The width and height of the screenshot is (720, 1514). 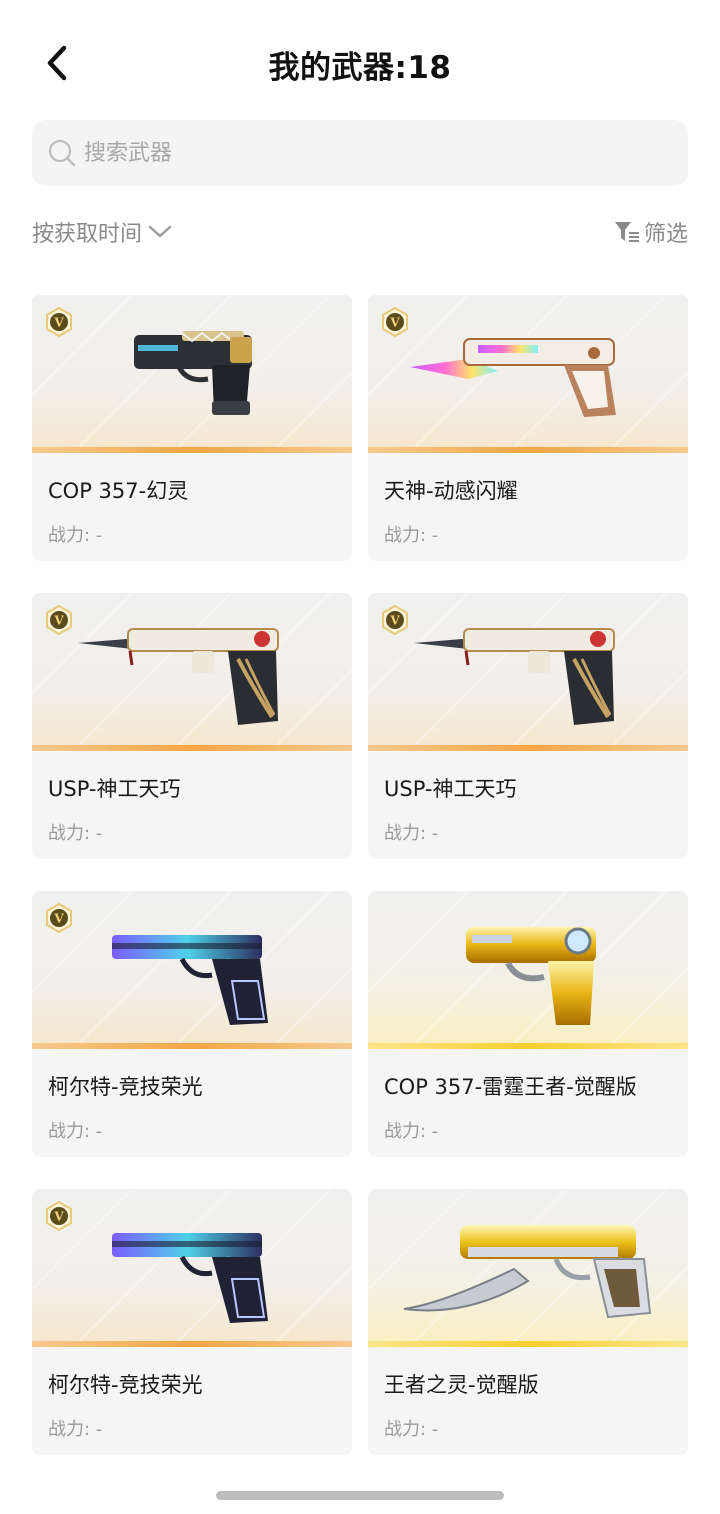 What do you see at coordinates (665, 234) in the screenshot?
I see `filter-label: 筛选` at bounding box center [665, 234].